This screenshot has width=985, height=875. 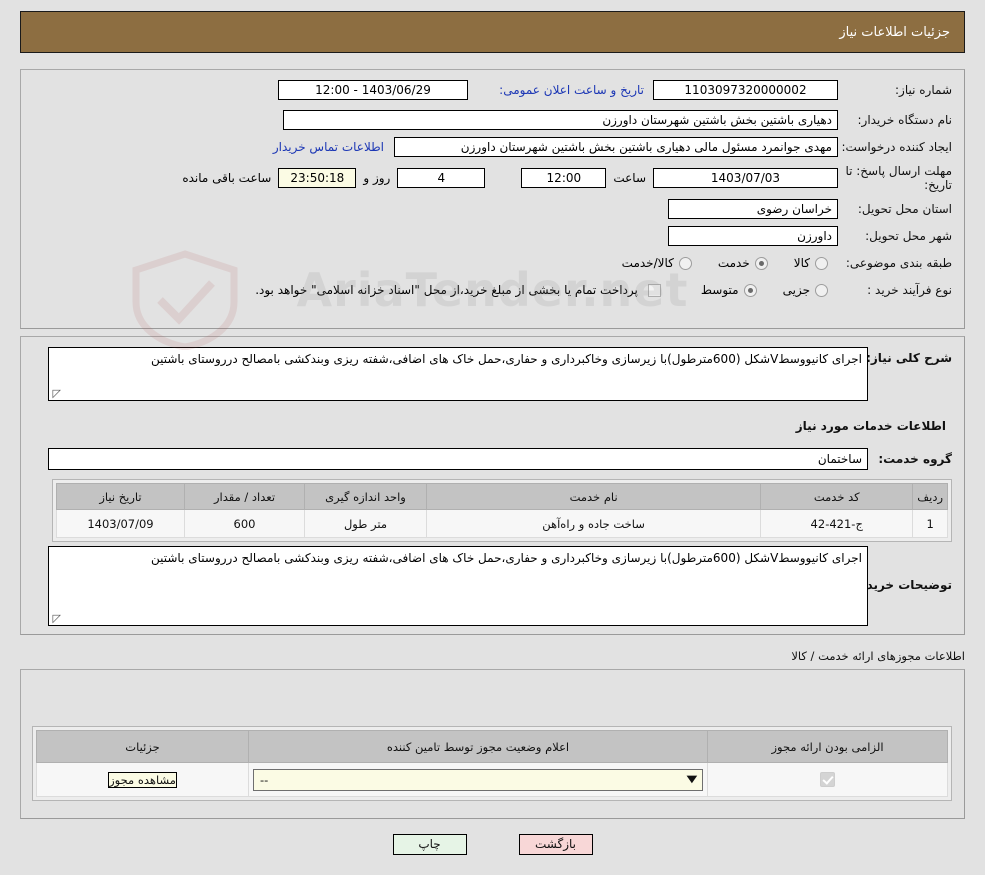 I want to click on city-value: داورزن, so click(x=753, y=236).